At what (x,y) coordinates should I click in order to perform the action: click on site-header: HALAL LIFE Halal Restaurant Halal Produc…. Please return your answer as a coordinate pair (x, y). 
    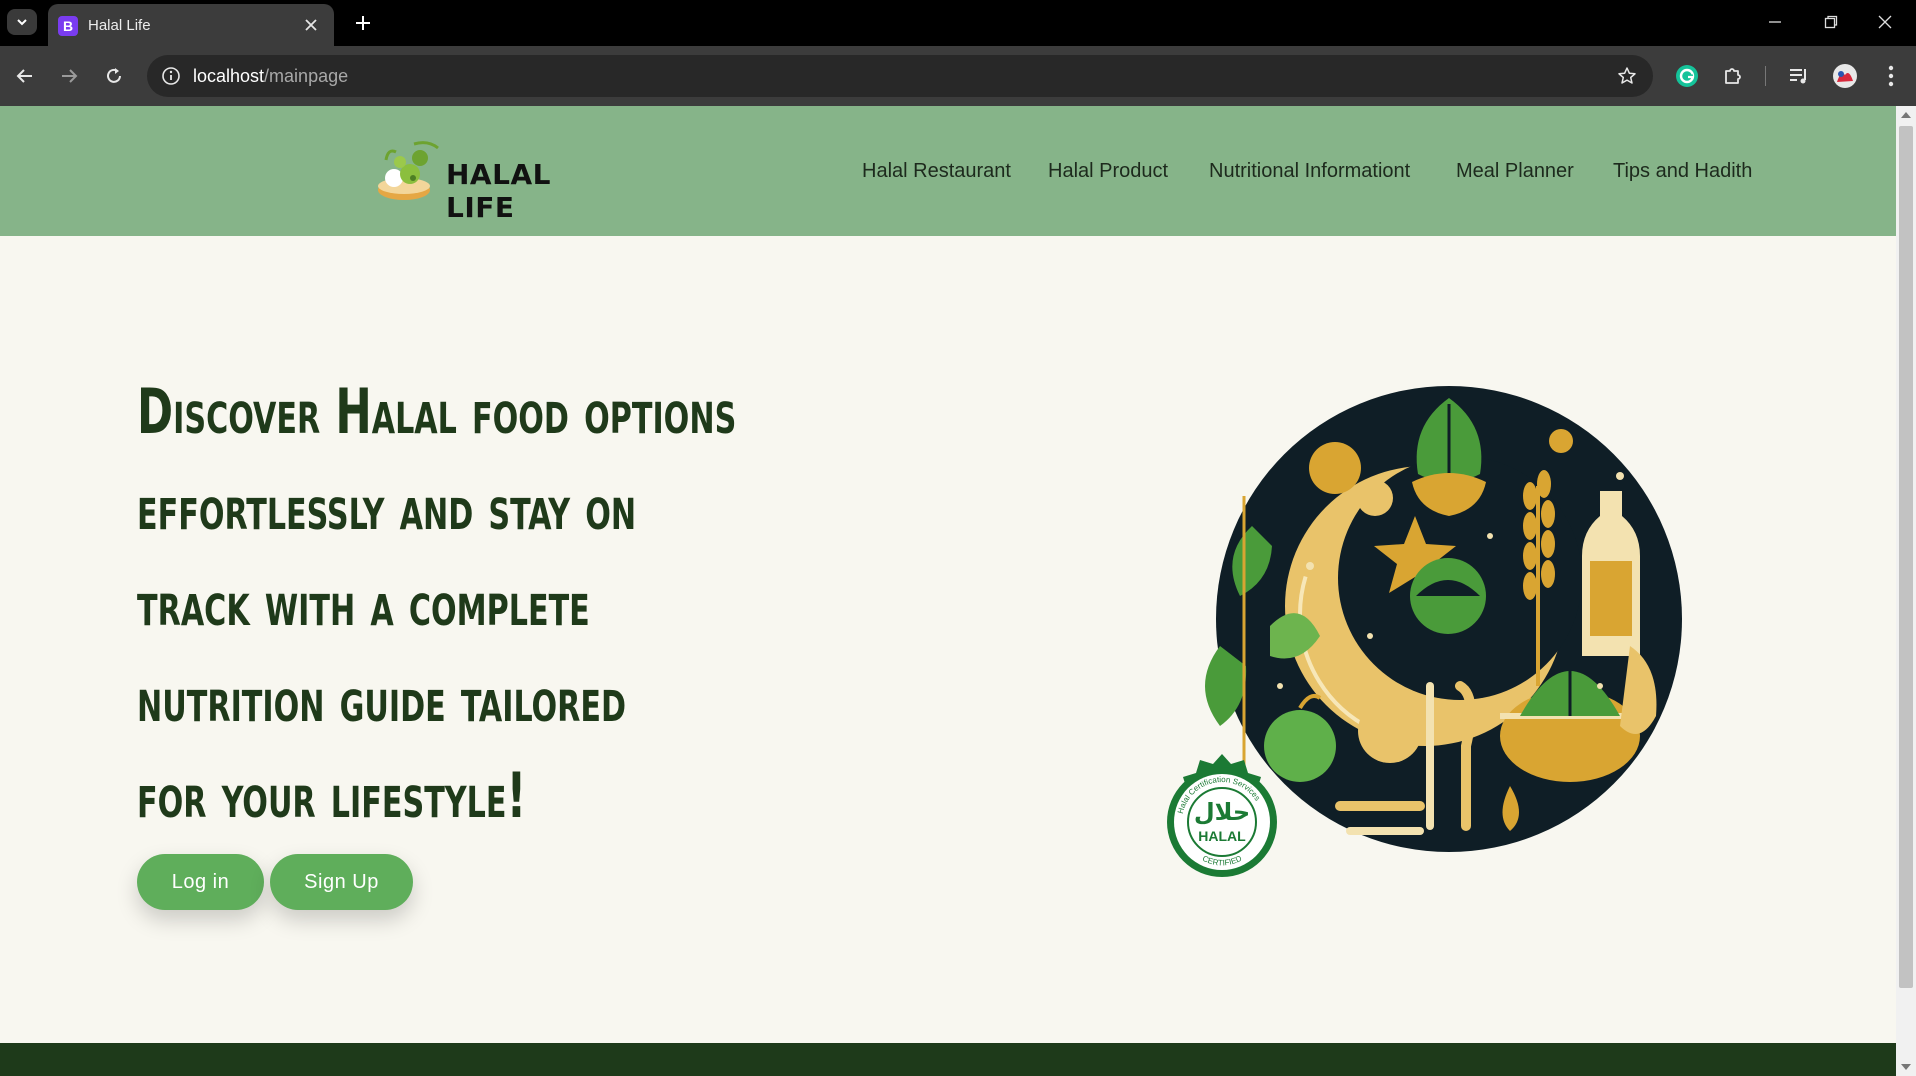
    Looking at the image, I should click on (948, 171).